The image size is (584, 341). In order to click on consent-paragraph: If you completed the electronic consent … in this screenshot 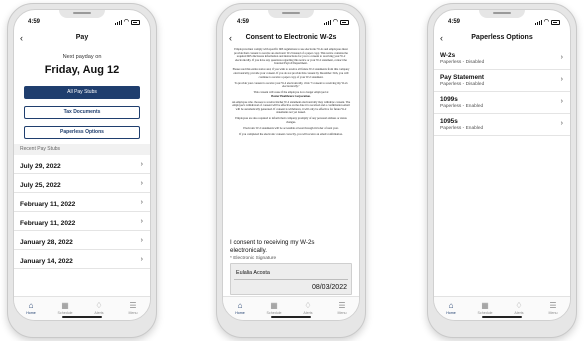, I will do `click(291, 134)`.